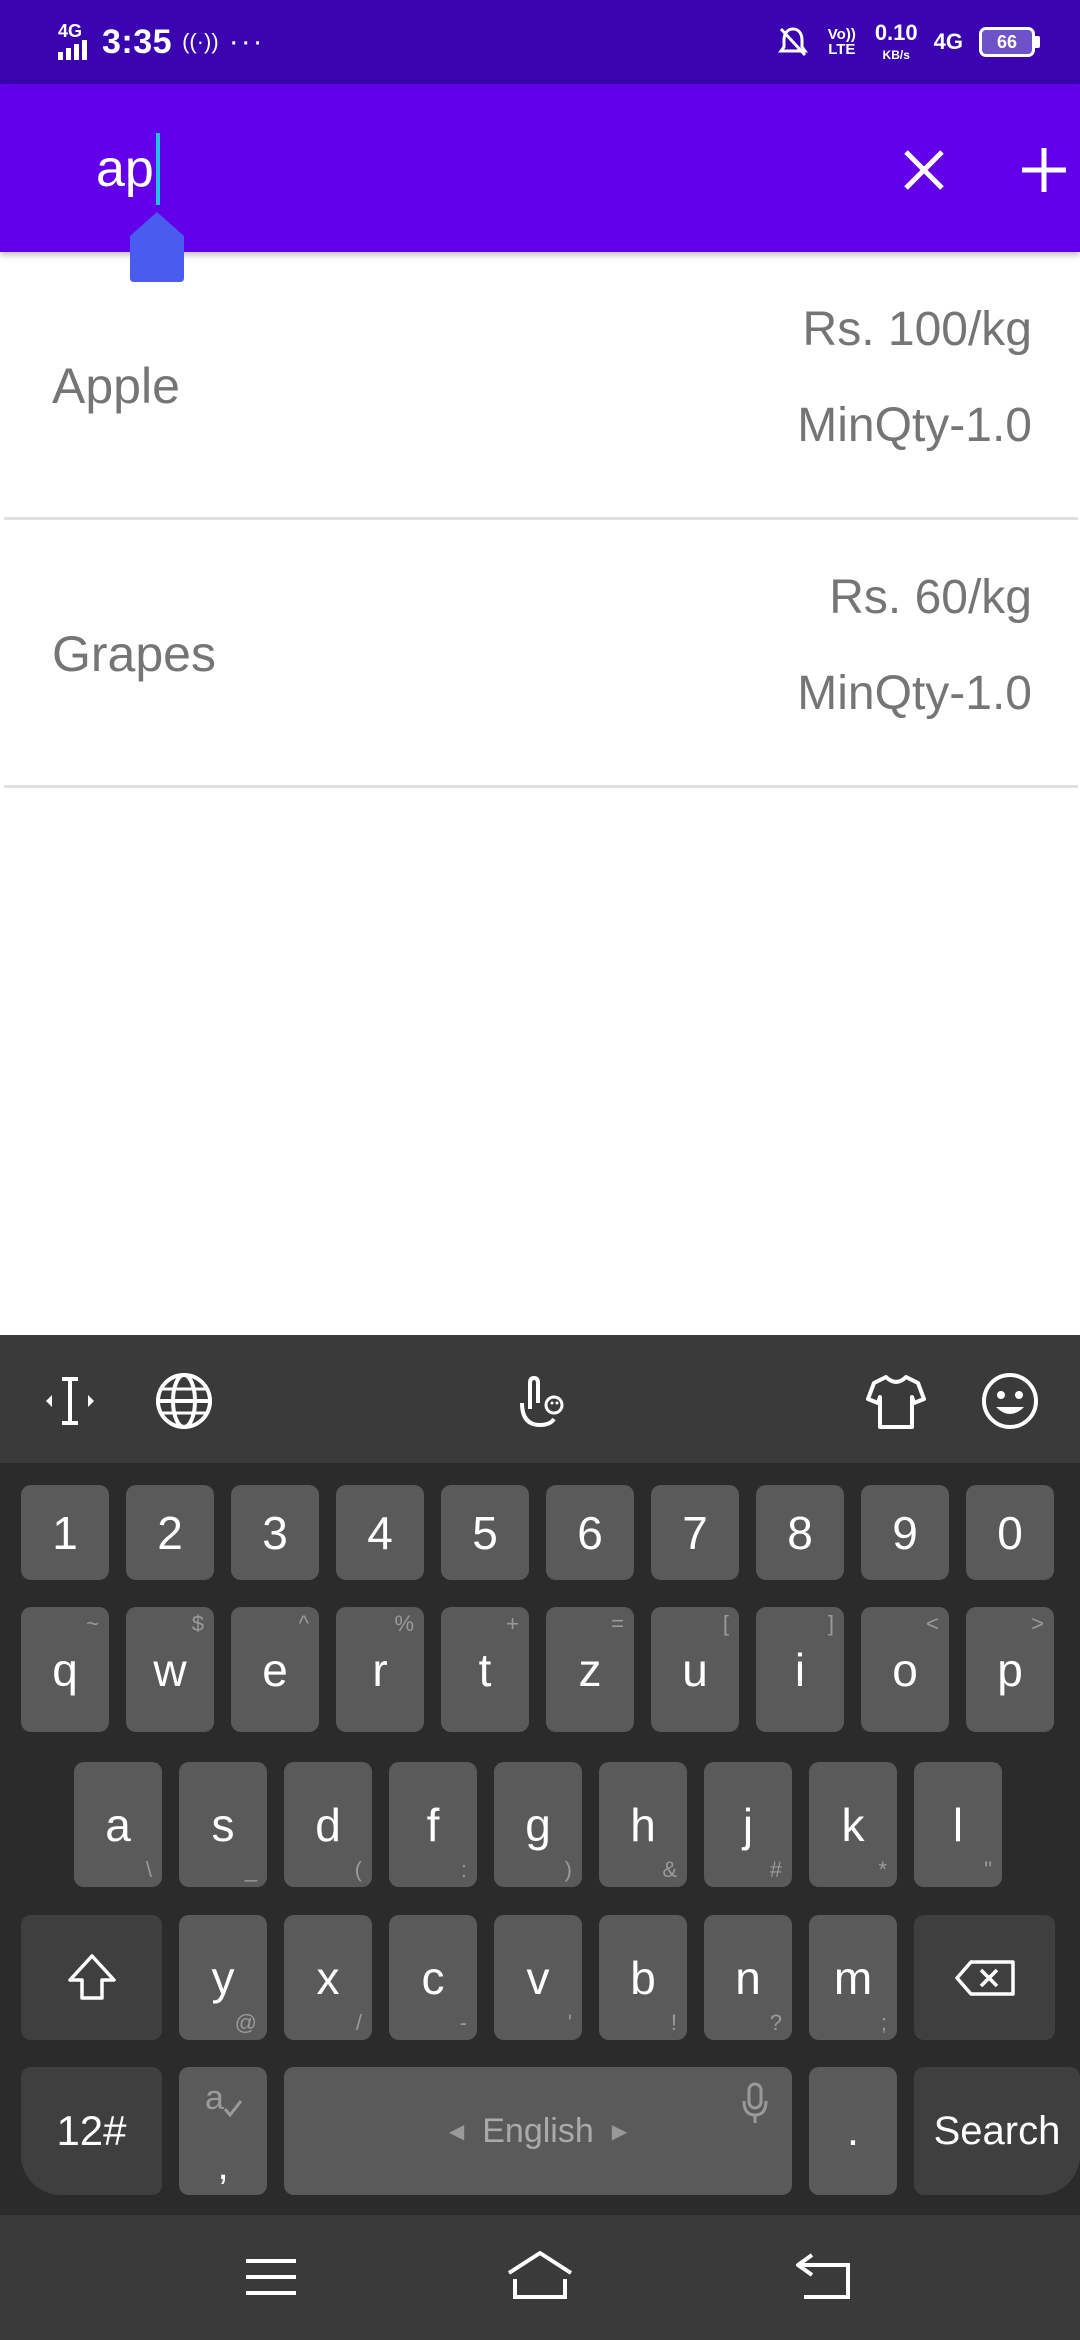 The image size is (1080, 2340). Describe the element at coordinates (184, 1401) in the screenshot. I see `globe-icon` at that location.